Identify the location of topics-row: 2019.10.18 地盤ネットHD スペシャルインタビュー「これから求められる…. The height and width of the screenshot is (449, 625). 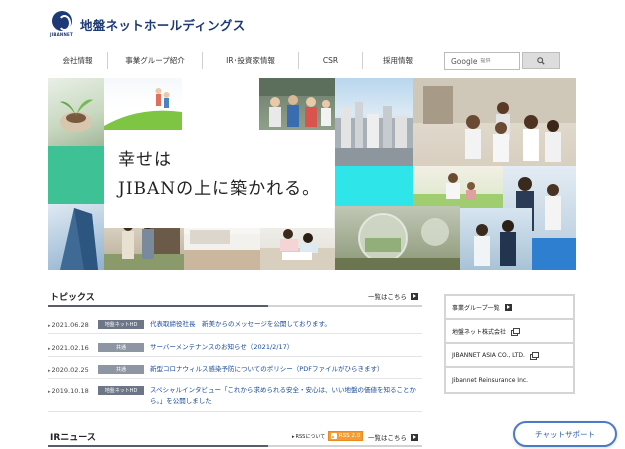
(235, 399).